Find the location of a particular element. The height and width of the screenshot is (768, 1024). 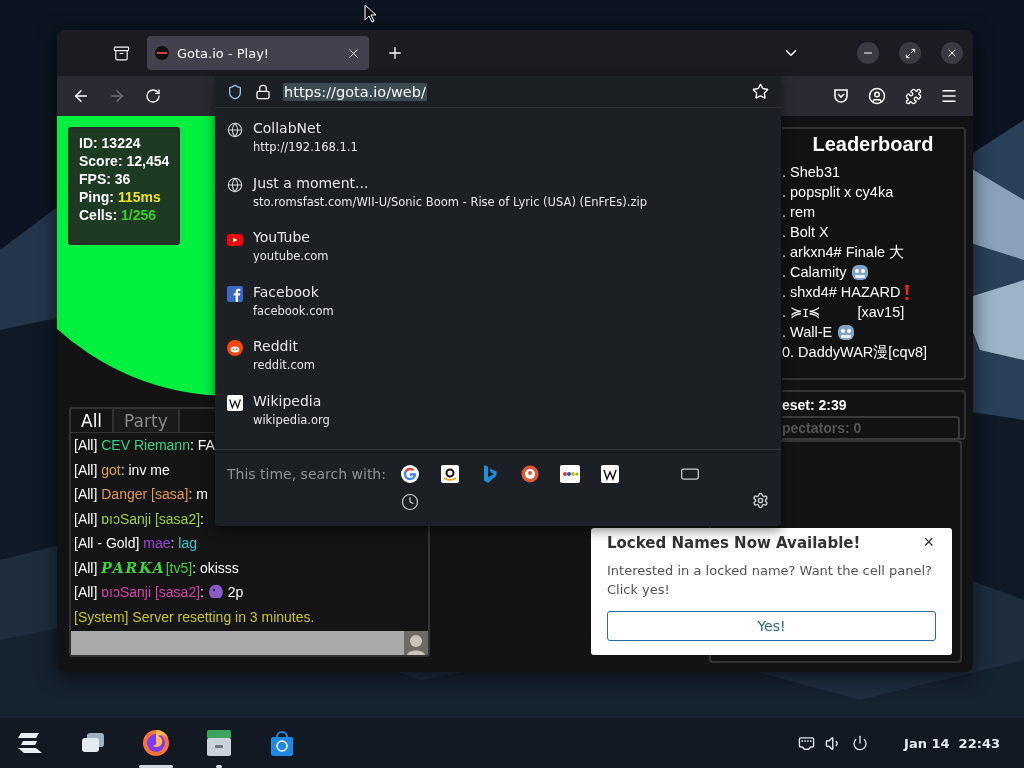

network-icon is located at coordinates (807, 743).